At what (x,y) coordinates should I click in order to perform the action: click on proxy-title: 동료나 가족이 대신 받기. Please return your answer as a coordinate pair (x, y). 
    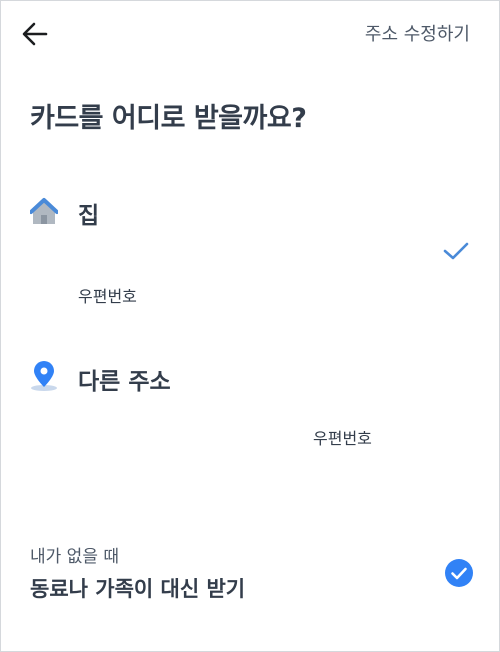
    Looking at the image, I should click on (138, 589).